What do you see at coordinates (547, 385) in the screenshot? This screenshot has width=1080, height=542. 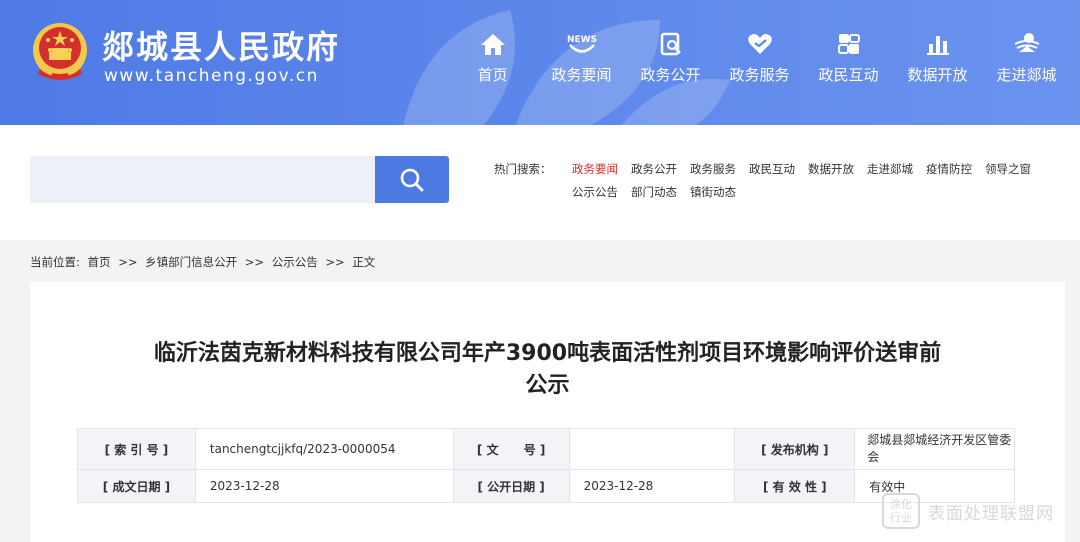 I see `article-title-line: 公示` at bounding box center [547, 385].